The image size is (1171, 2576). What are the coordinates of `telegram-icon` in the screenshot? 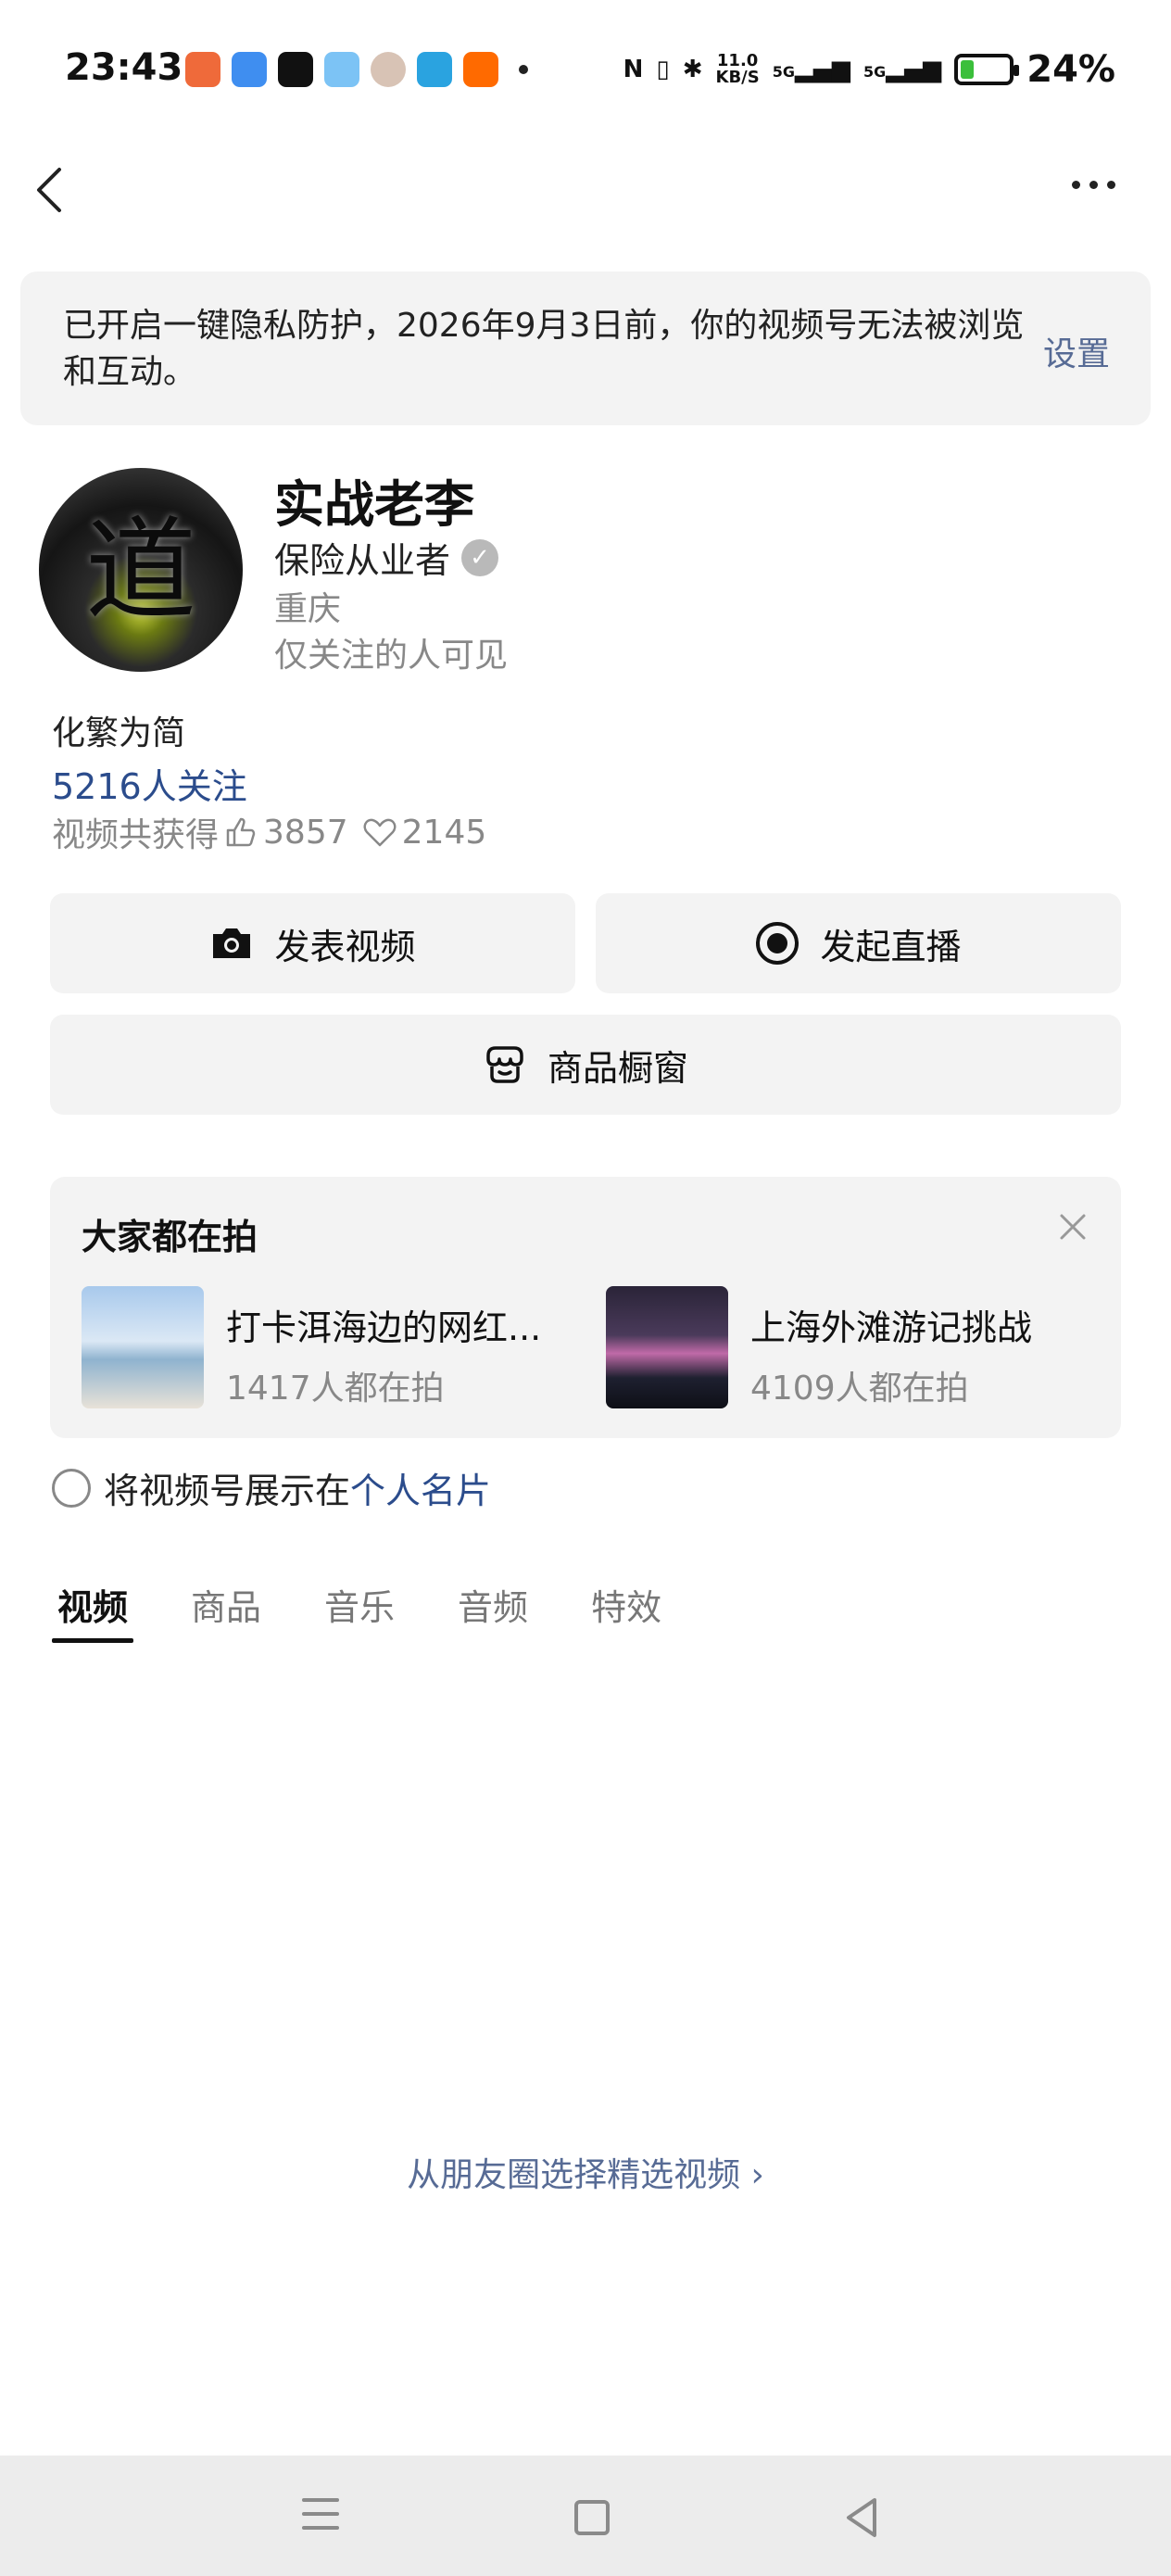 It's located at (435, 69).